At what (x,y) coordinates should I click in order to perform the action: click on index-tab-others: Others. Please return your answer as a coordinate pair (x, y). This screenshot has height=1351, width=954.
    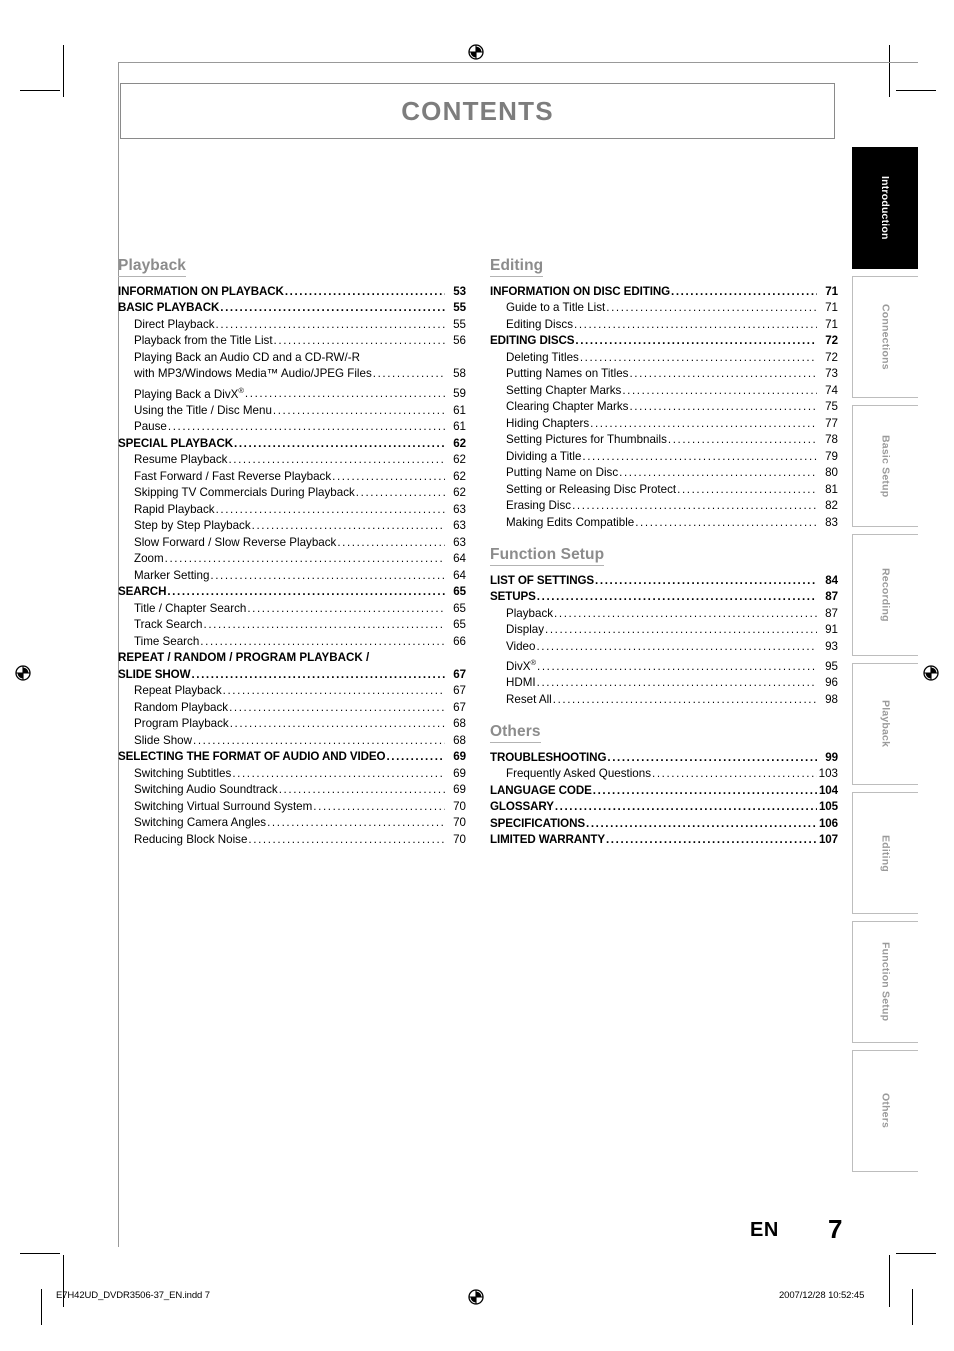
    Looking at the image, I should click on (885, 1111).